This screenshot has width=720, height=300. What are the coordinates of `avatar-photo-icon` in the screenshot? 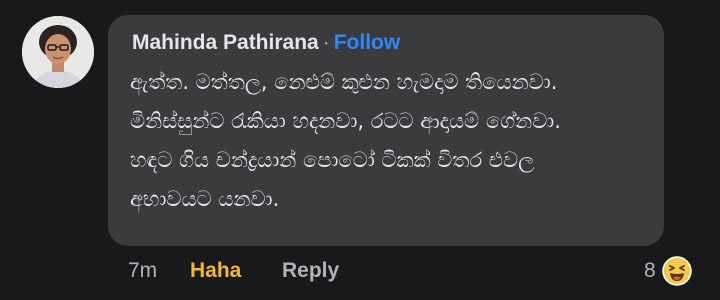 It's located at (58, 52).